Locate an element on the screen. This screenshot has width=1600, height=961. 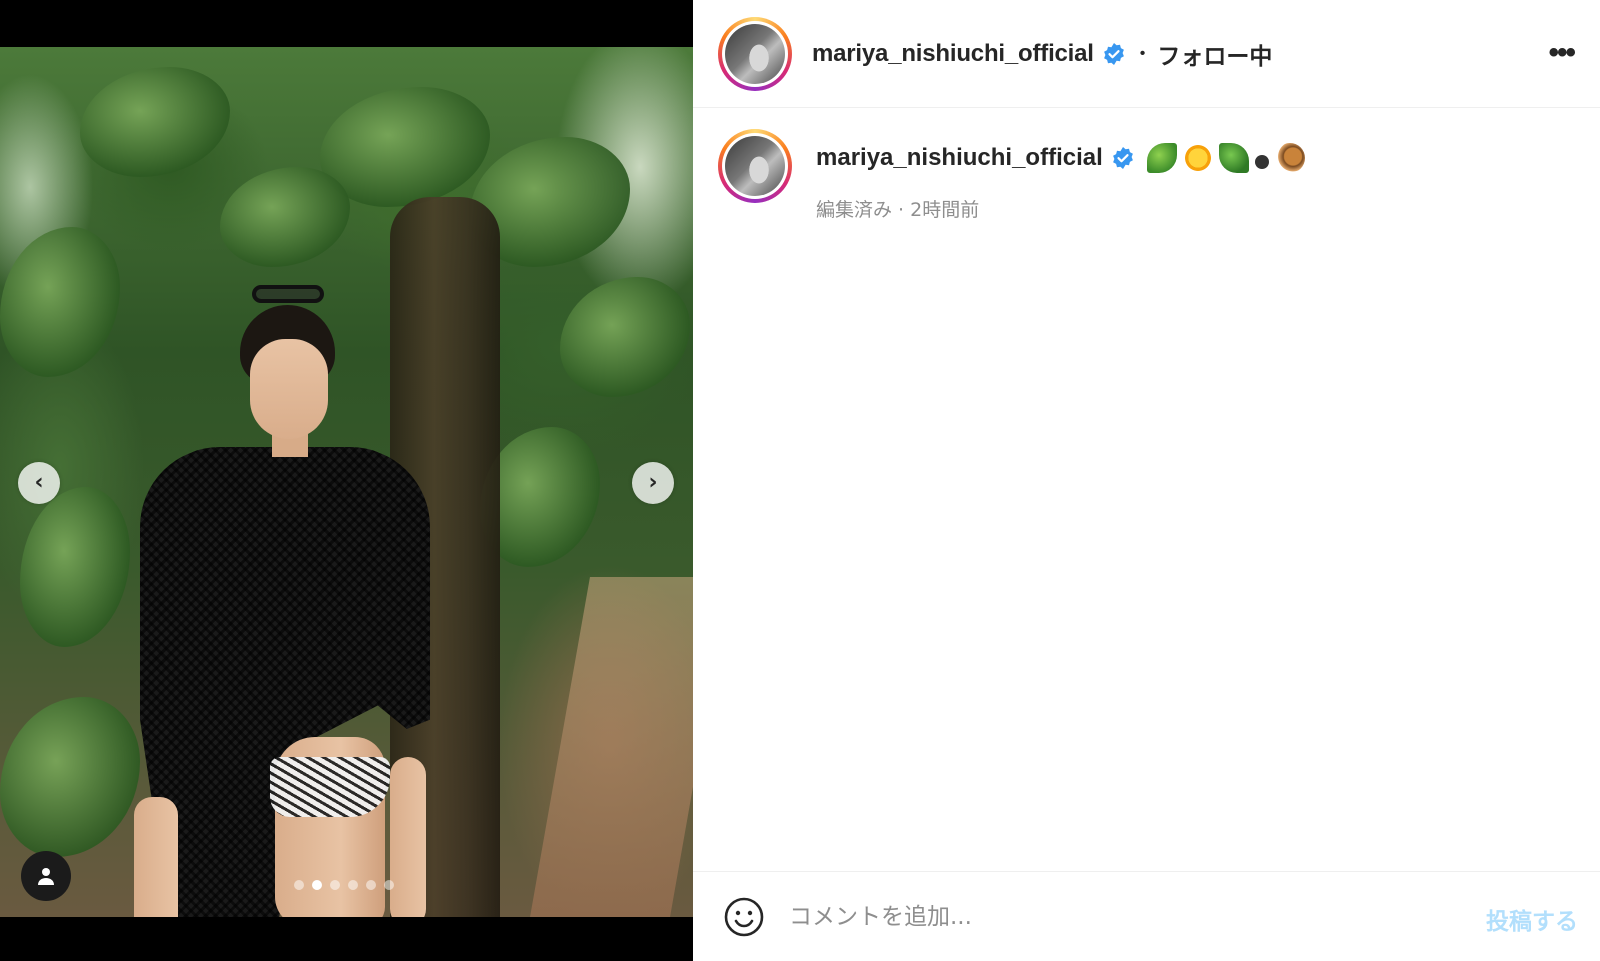
bug-emoji is located at coordinates (1261, 162).